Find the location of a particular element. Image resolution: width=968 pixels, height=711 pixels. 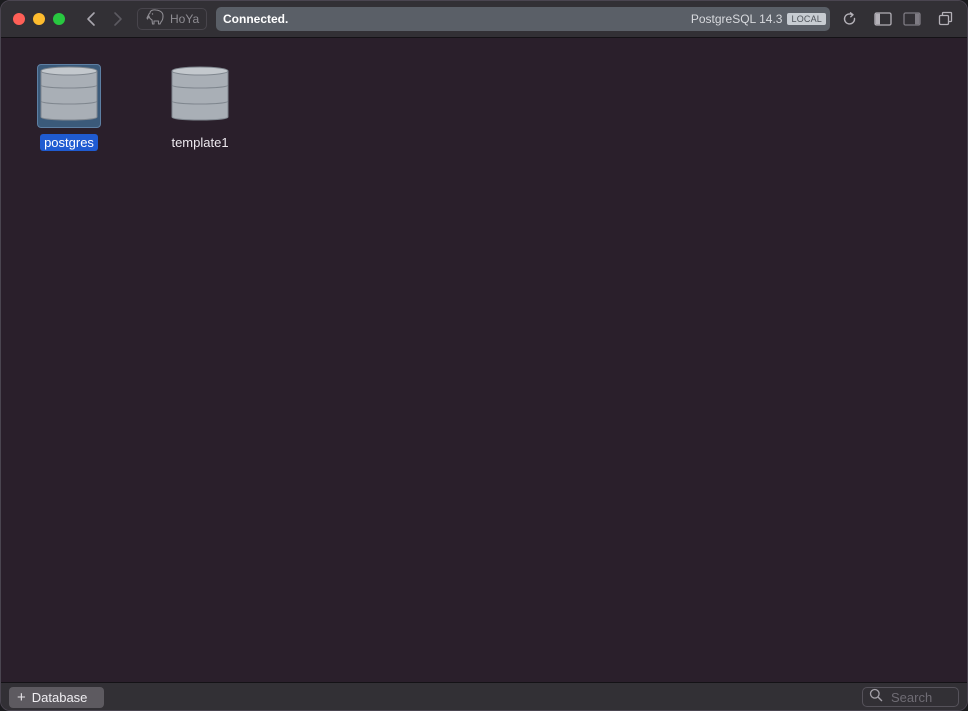

status-bar: Connected. PostgreSQL 14.3 LOCAL is located at coordinates (523, 19).